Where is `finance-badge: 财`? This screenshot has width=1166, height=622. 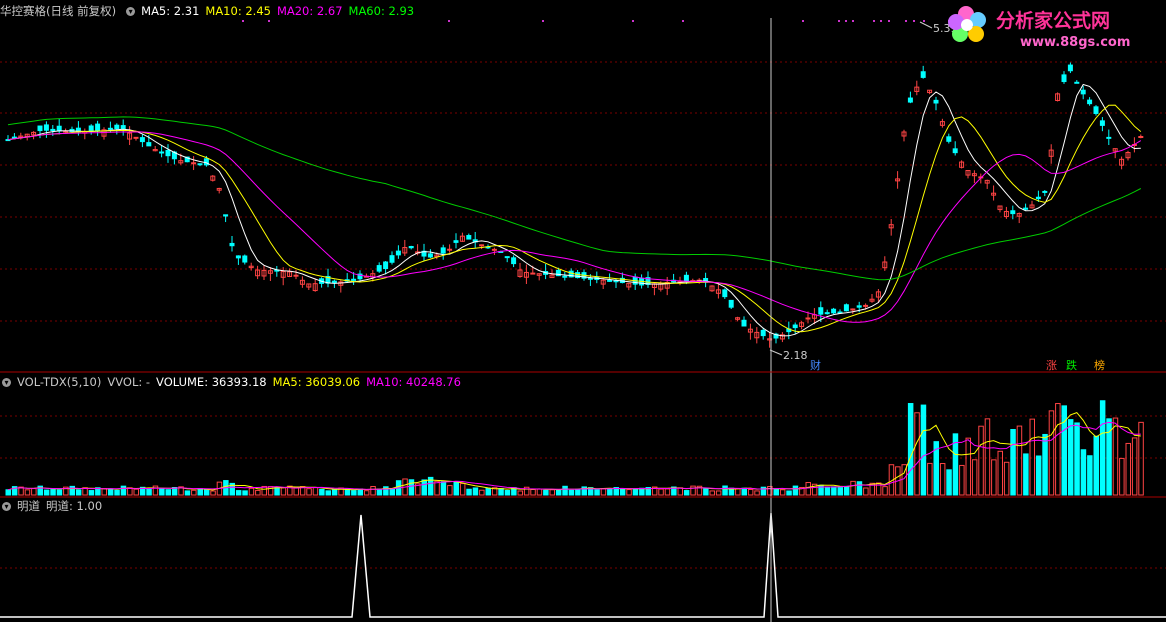 finance-badge: 财 is located at coordinates (815, 365).